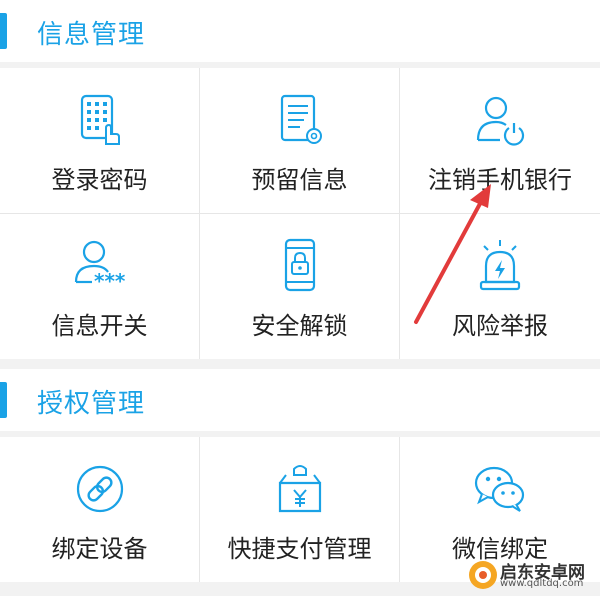 Image resolution: width=600 pixels, height=596 pixels. What do you see at coordinates (100, 266) in the screenshot?
I see `user-password-icon: ***` at bounding box center [100, 266].